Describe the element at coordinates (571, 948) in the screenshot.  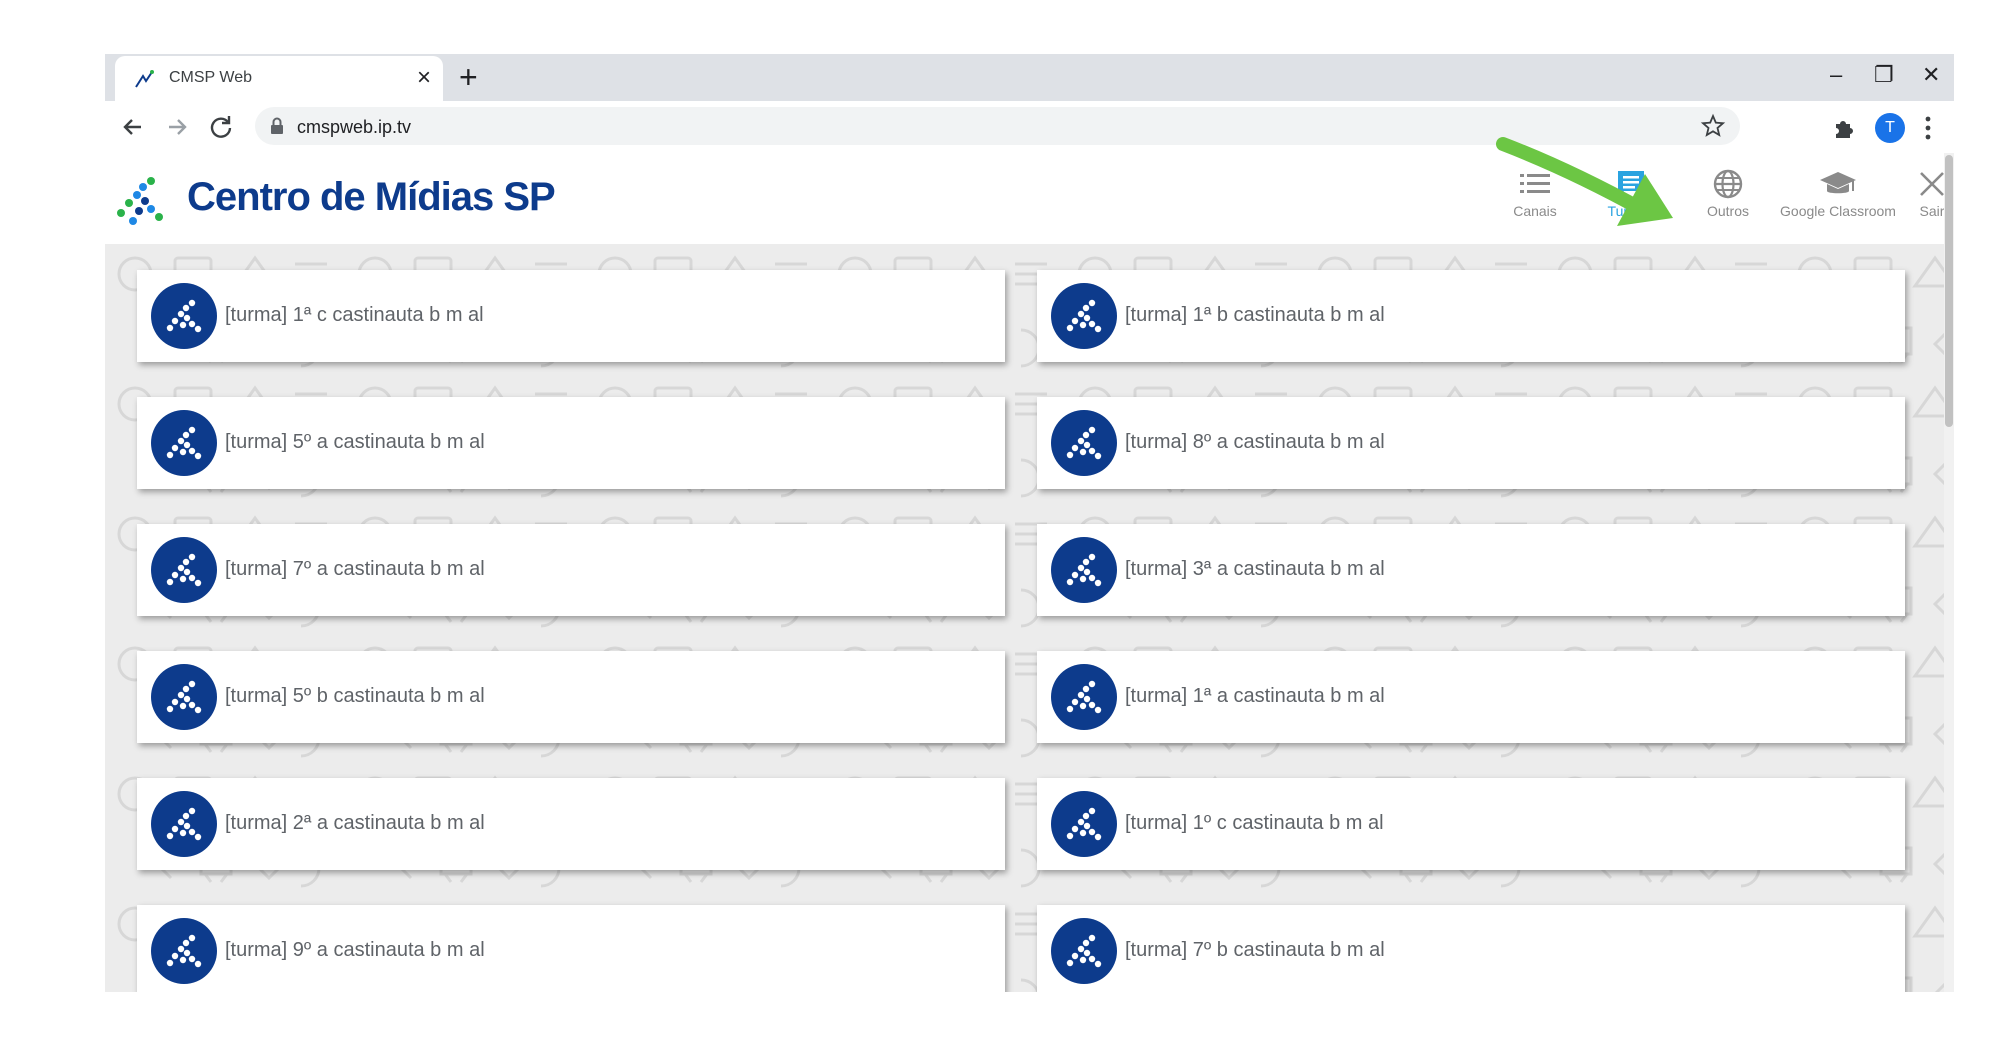
I see `class-card: [turma] 9º a castinauta b m al` at that location.